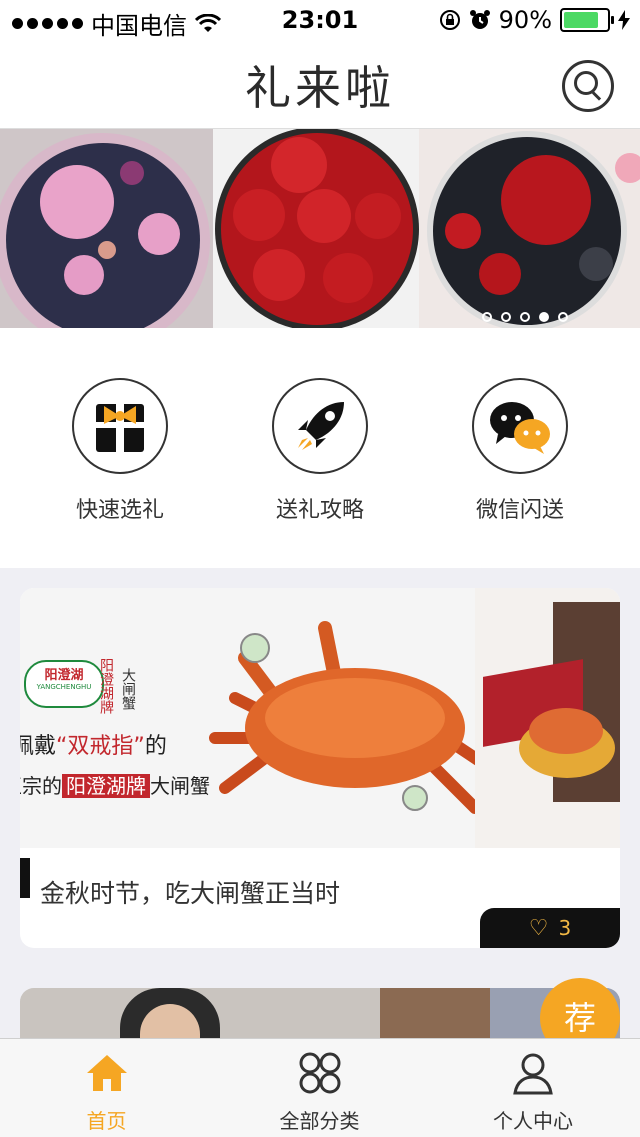 The image size is (640, 1137). I want to click on gift-guide-button: 送礼攻略, so click(320, 451).